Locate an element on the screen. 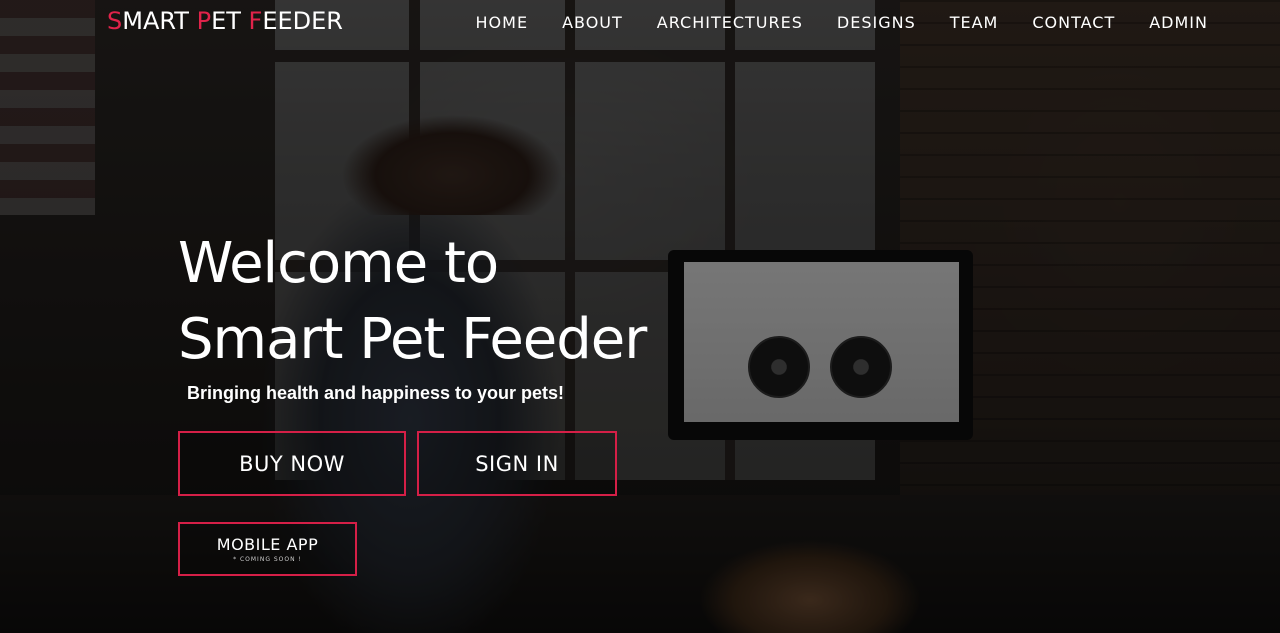  nav-item-architectures: ARCHITECTURES is located at coordinates (730, 22).